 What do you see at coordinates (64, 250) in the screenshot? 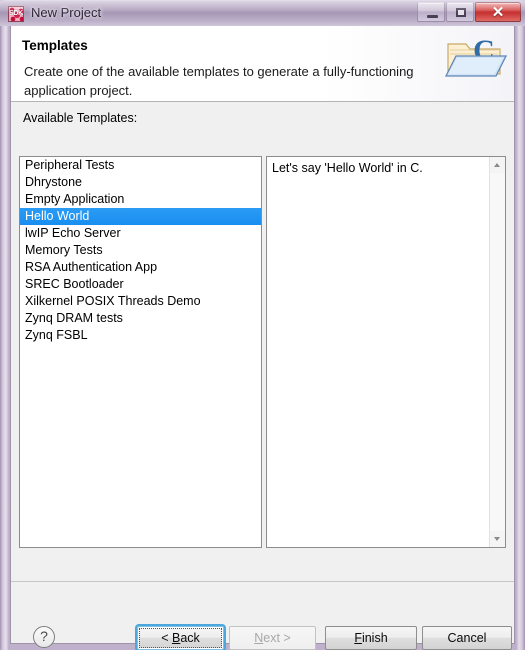
I see `list-item-label: Memory Tests` at bounding box center [64, 250].